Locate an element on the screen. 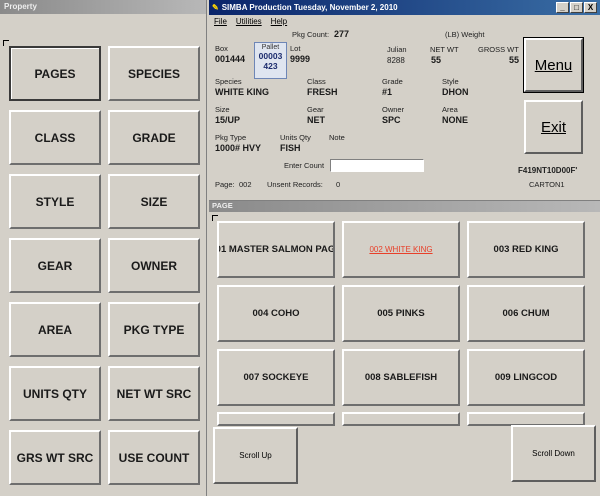 This screenshot has height=496, width=600. page-button-lingcod: 009 LINGCOD is located at coordinates (526, 377).